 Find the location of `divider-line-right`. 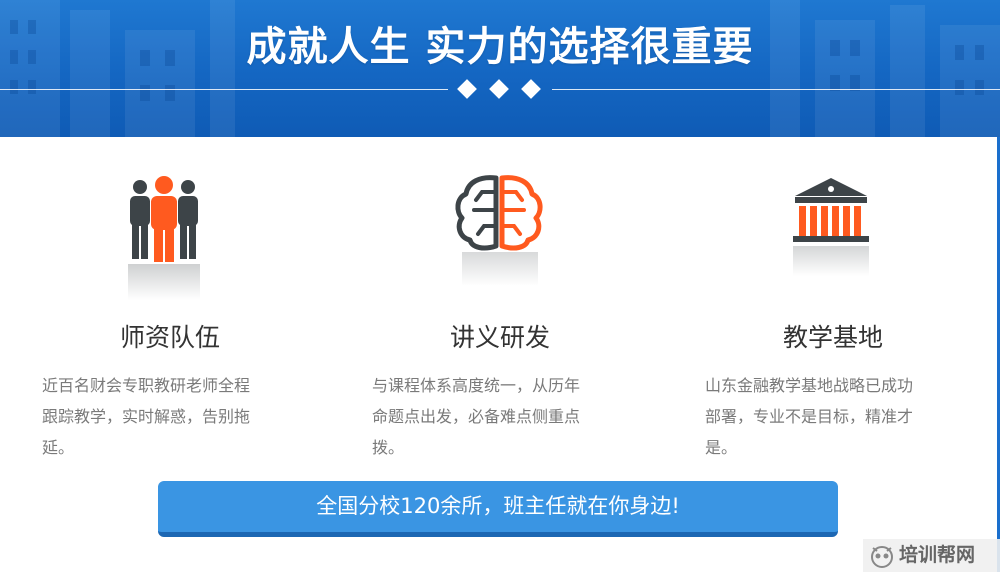

divider-line-right is located at coordinates (776, 89).